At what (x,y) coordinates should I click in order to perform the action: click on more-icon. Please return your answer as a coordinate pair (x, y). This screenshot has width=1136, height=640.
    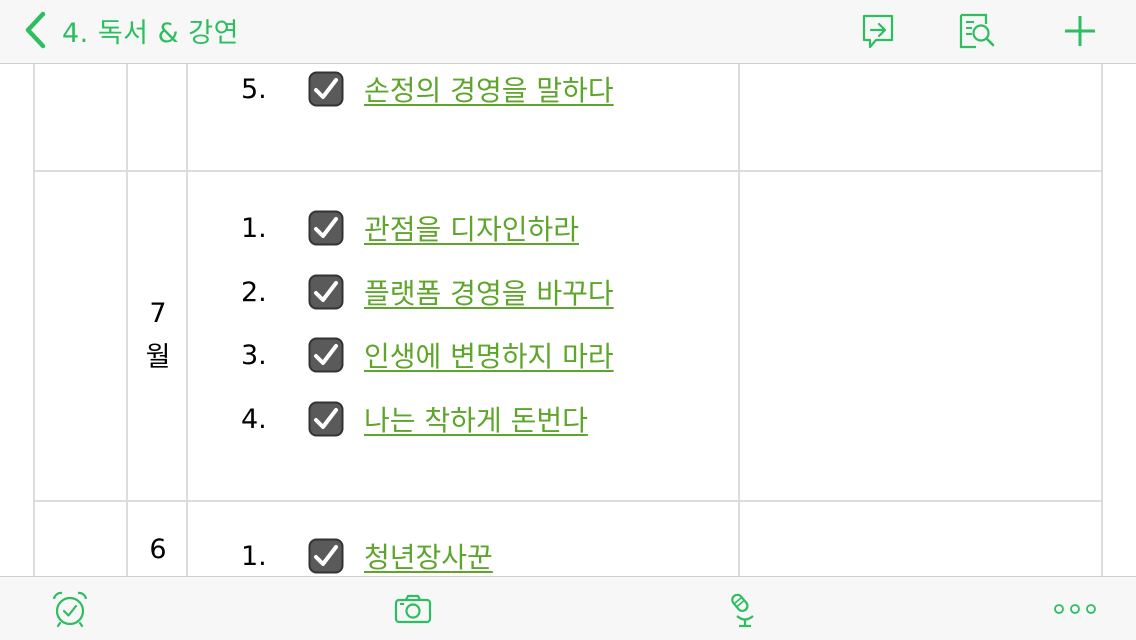
    Looking at the image, I should click on (1075, 609).